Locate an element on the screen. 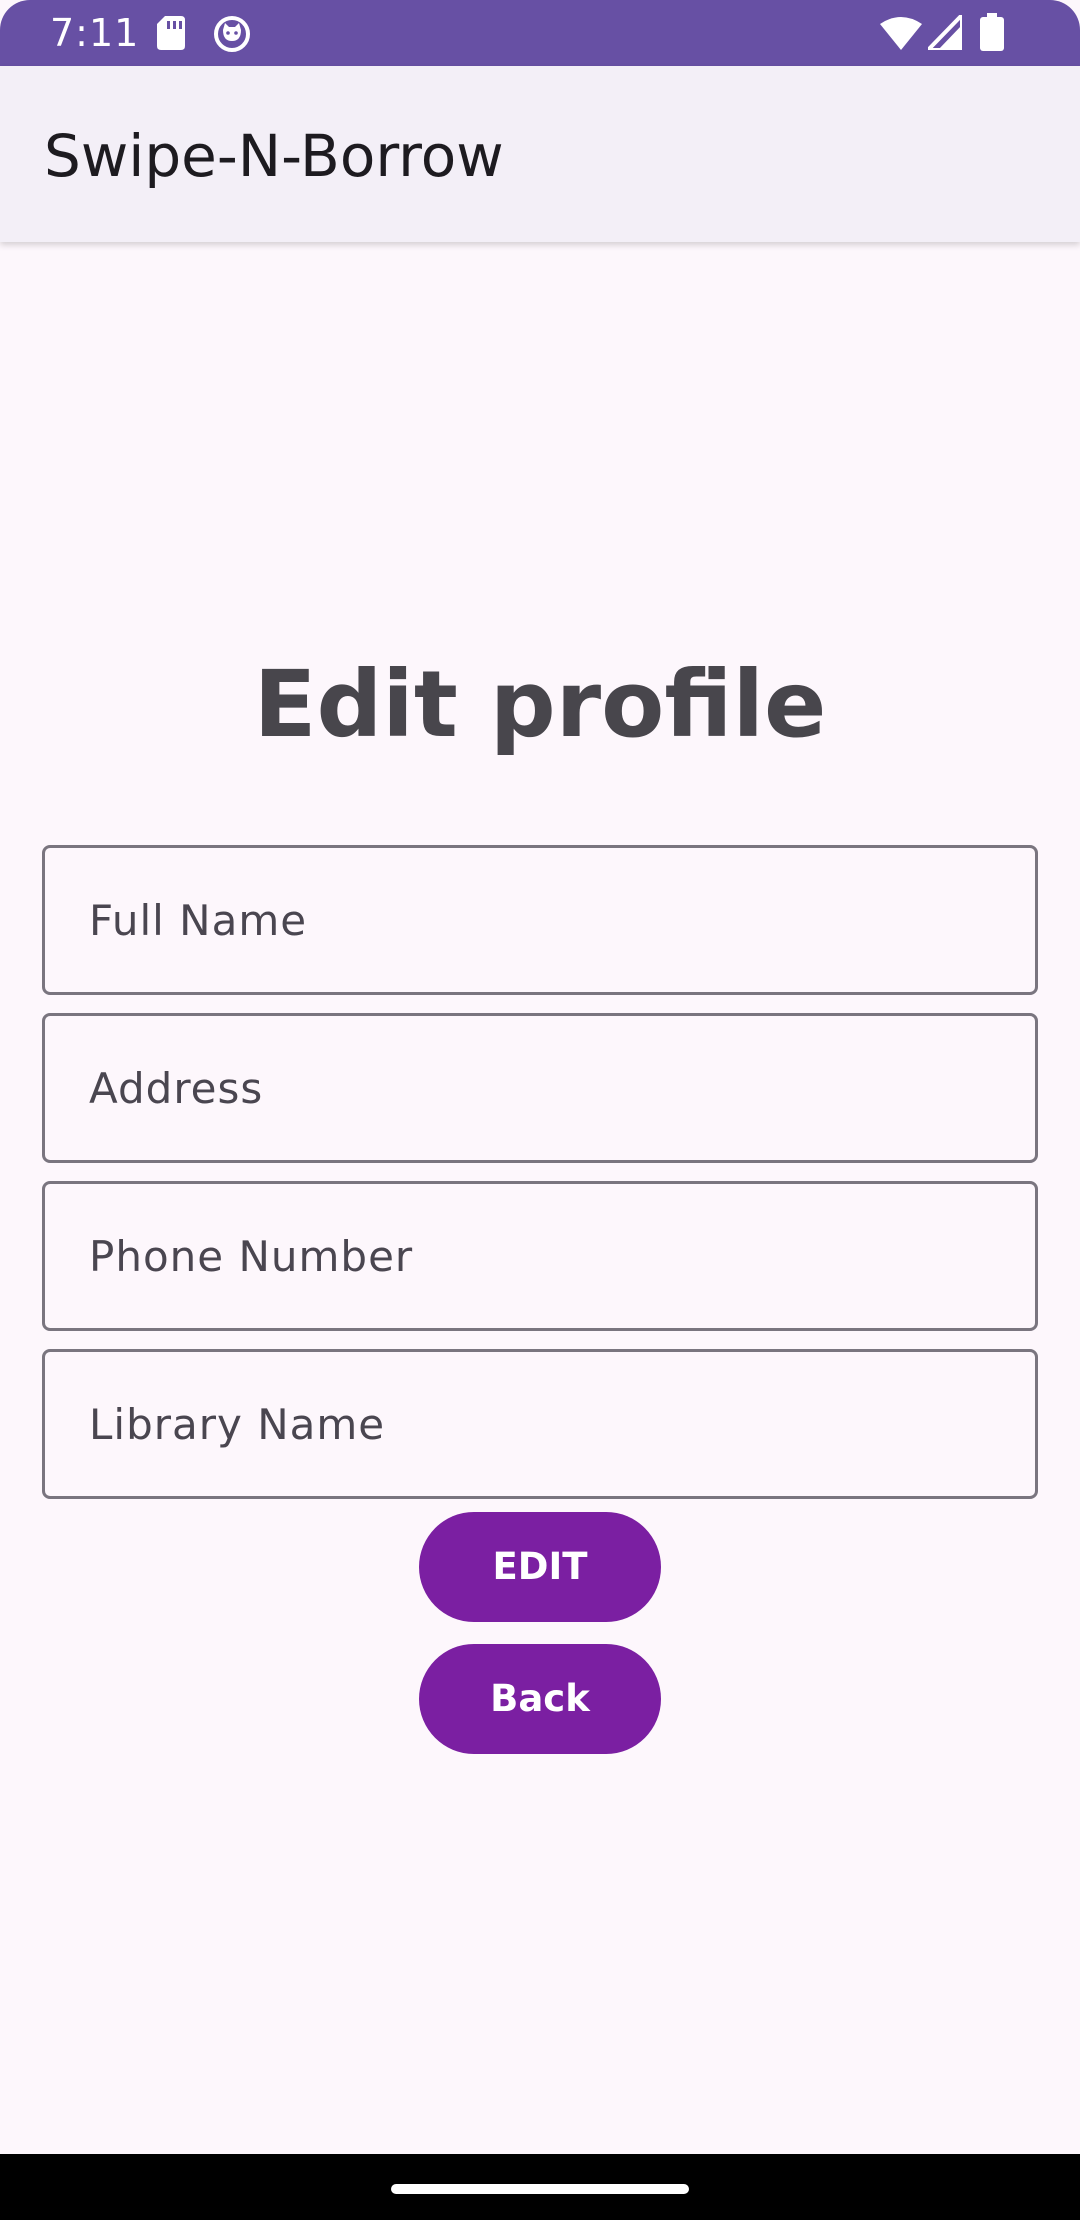 Image resolution: width=1080 pixels, height=2220 pixels. battery-icon is located at coordinates (992, 32).